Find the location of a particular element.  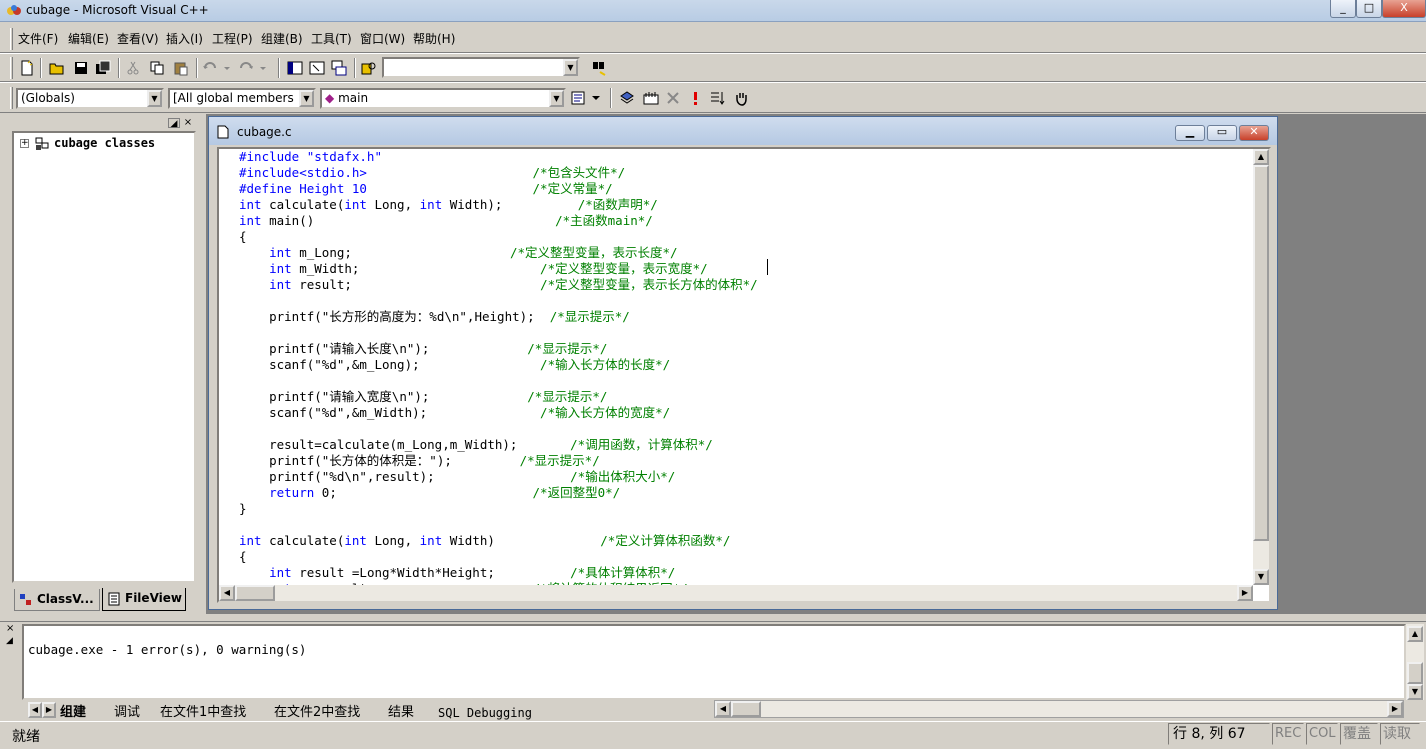

status-col: COL is located at coordinates (1322, 734).